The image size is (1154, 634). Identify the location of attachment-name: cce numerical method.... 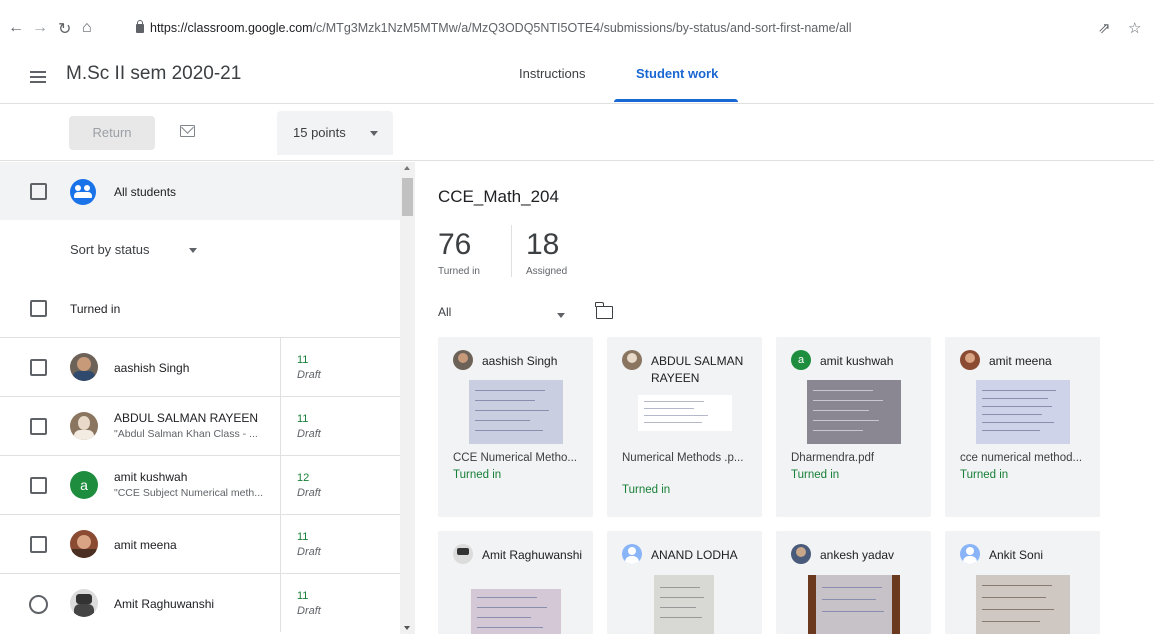
(1021, 458).